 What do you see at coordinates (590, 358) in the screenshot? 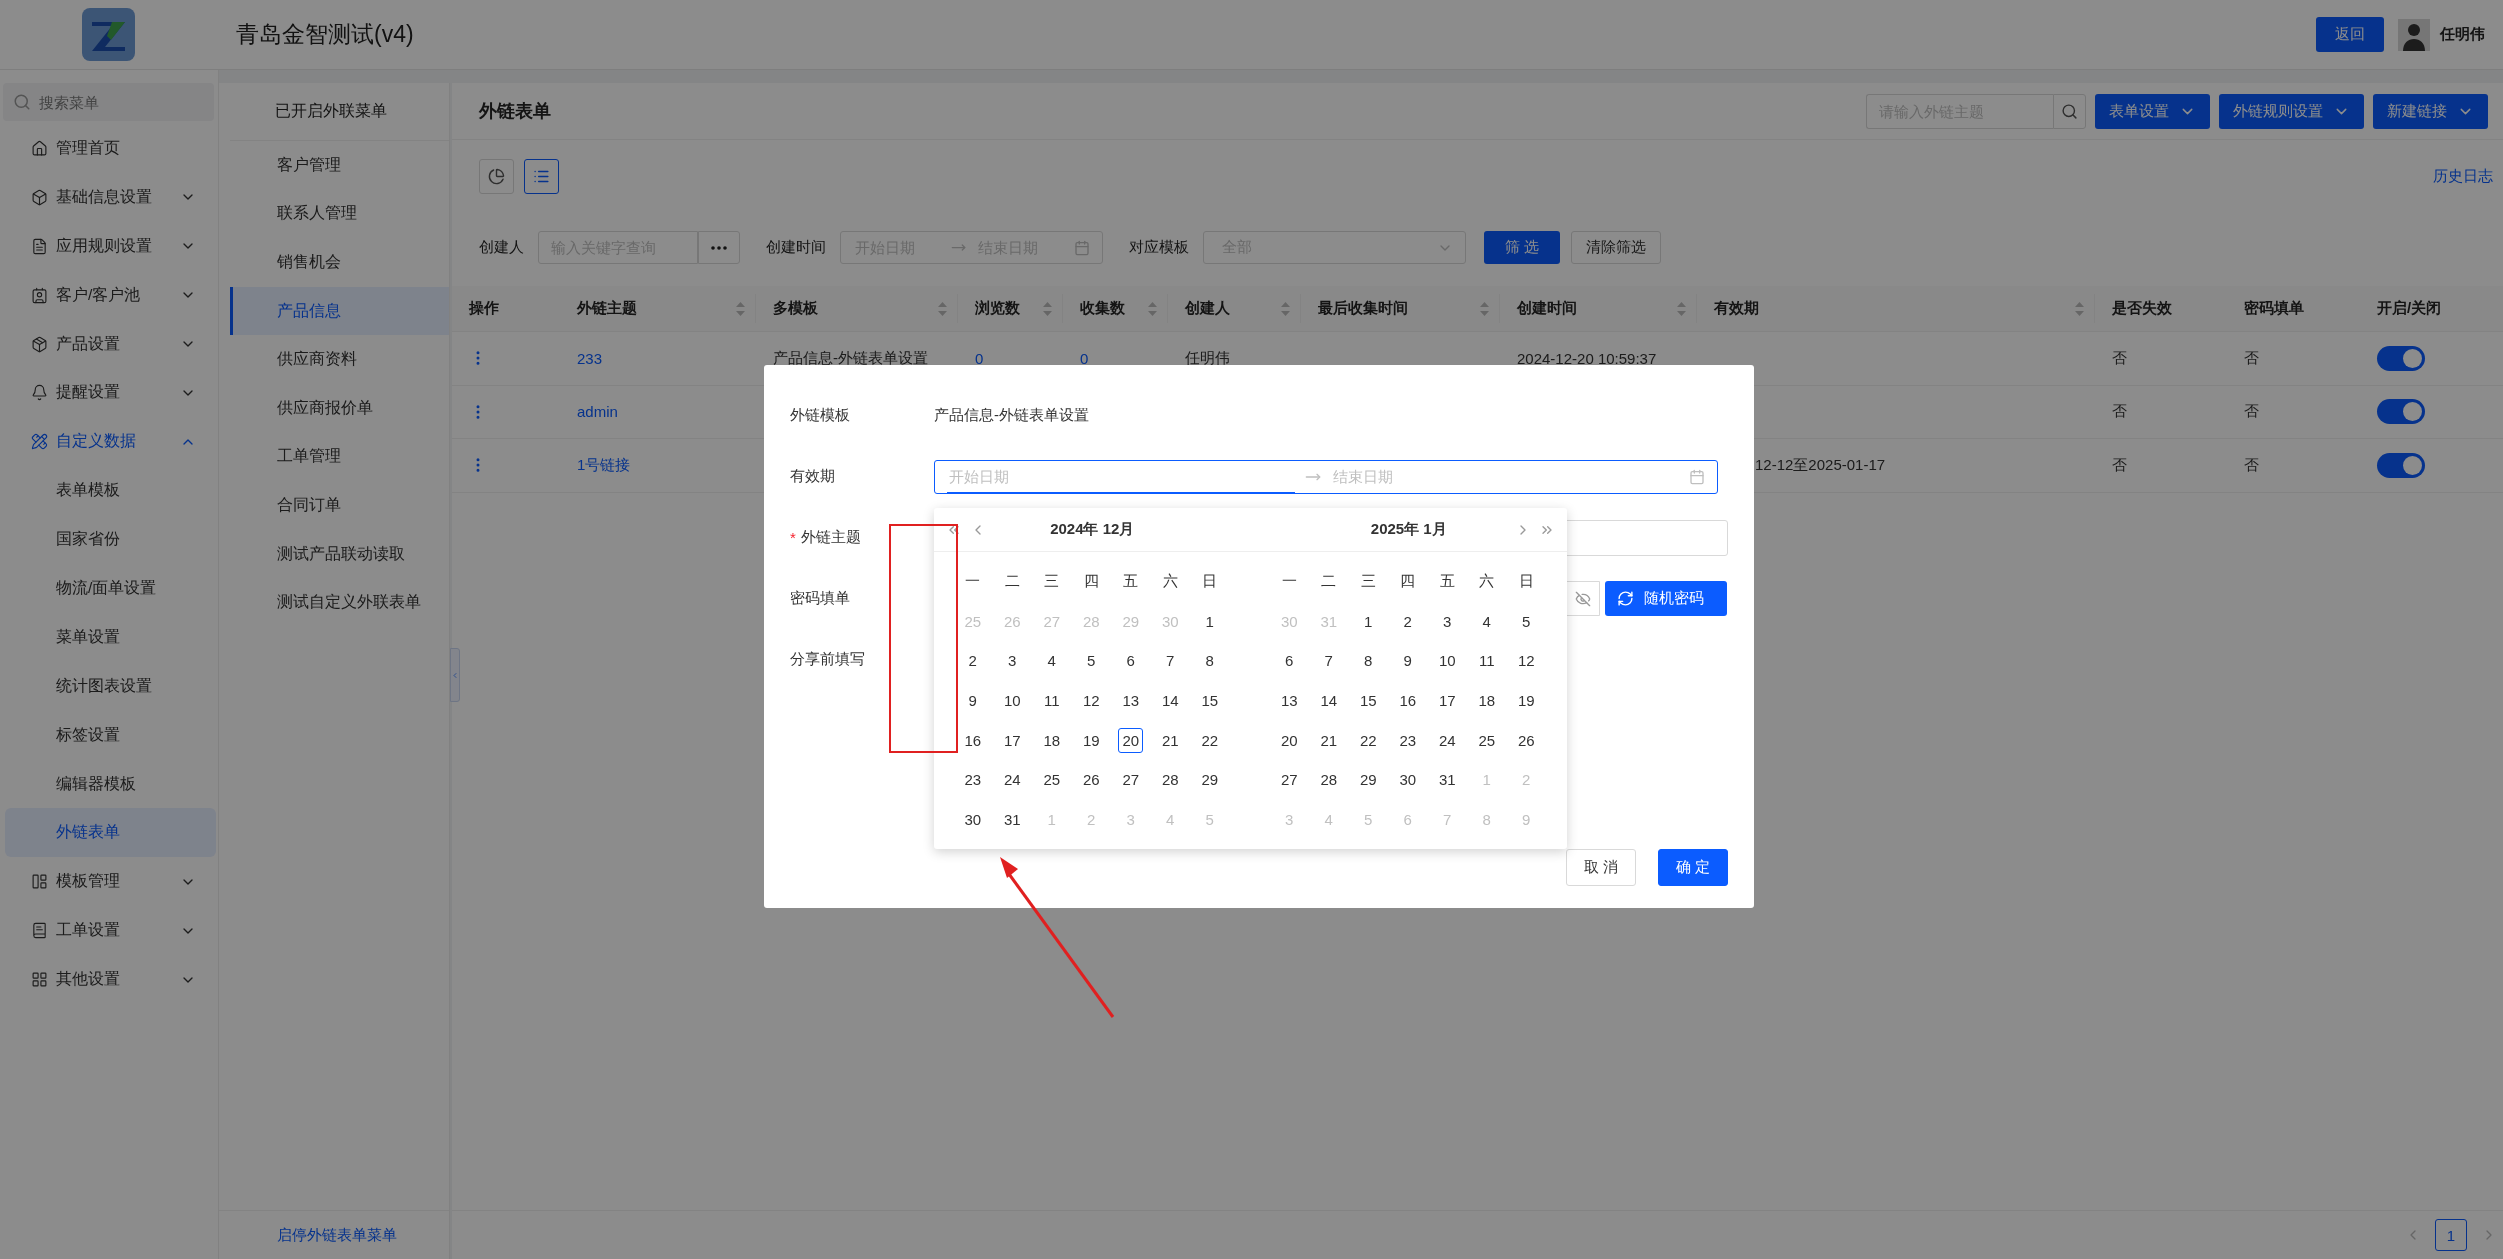
I see `table-link: 233` at bounding box center [590, 358].